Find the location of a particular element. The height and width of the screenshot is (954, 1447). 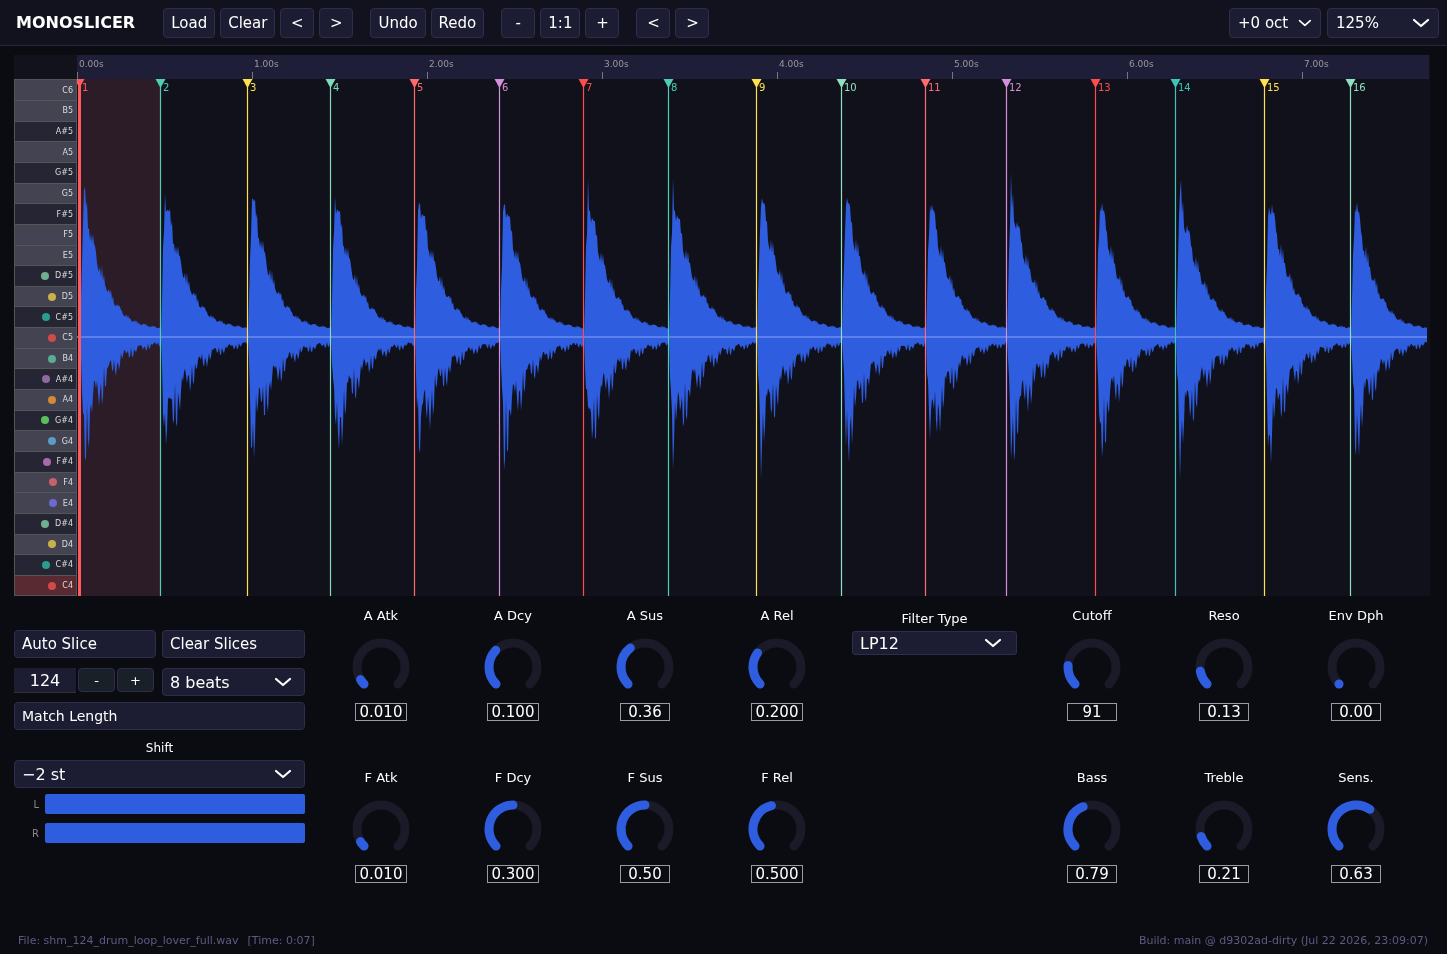

knob-value: 0.36 is located at coordinates (645, 712).